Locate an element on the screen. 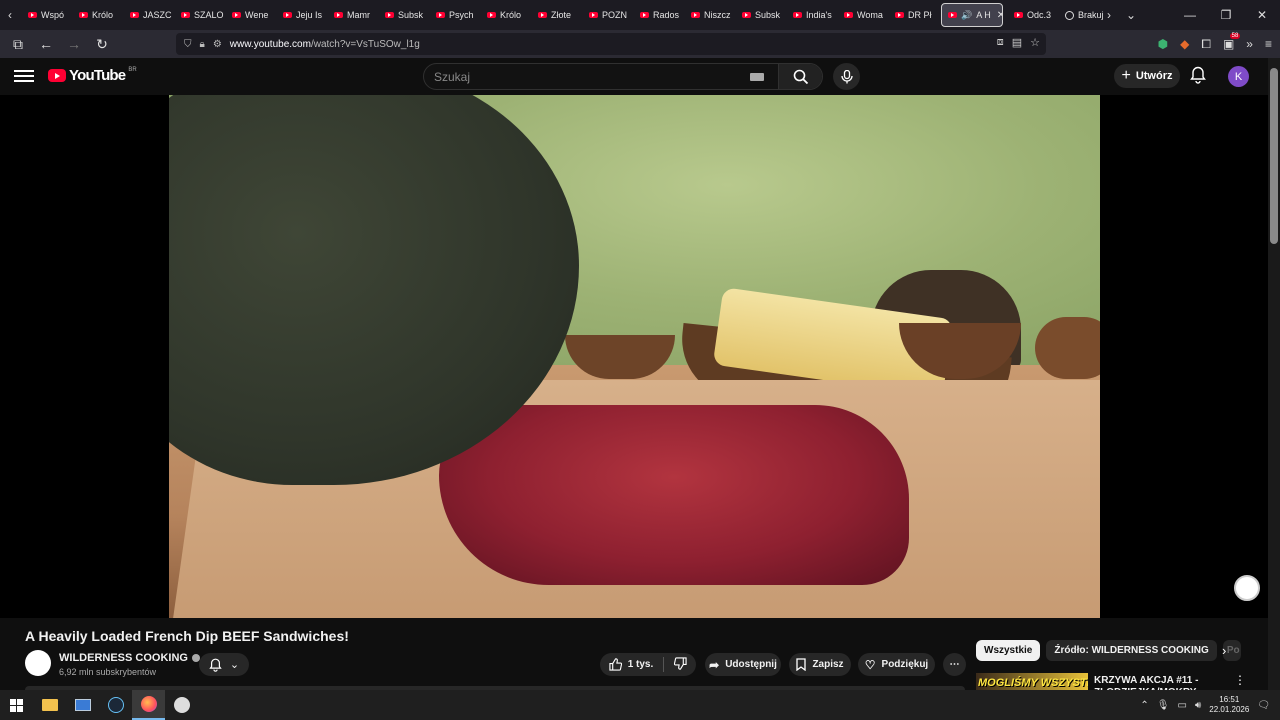 The width and height of the screenshot is (1280, 720). extensions-puzzle-icon: ⧠ is located at coordinates (1206, 44).